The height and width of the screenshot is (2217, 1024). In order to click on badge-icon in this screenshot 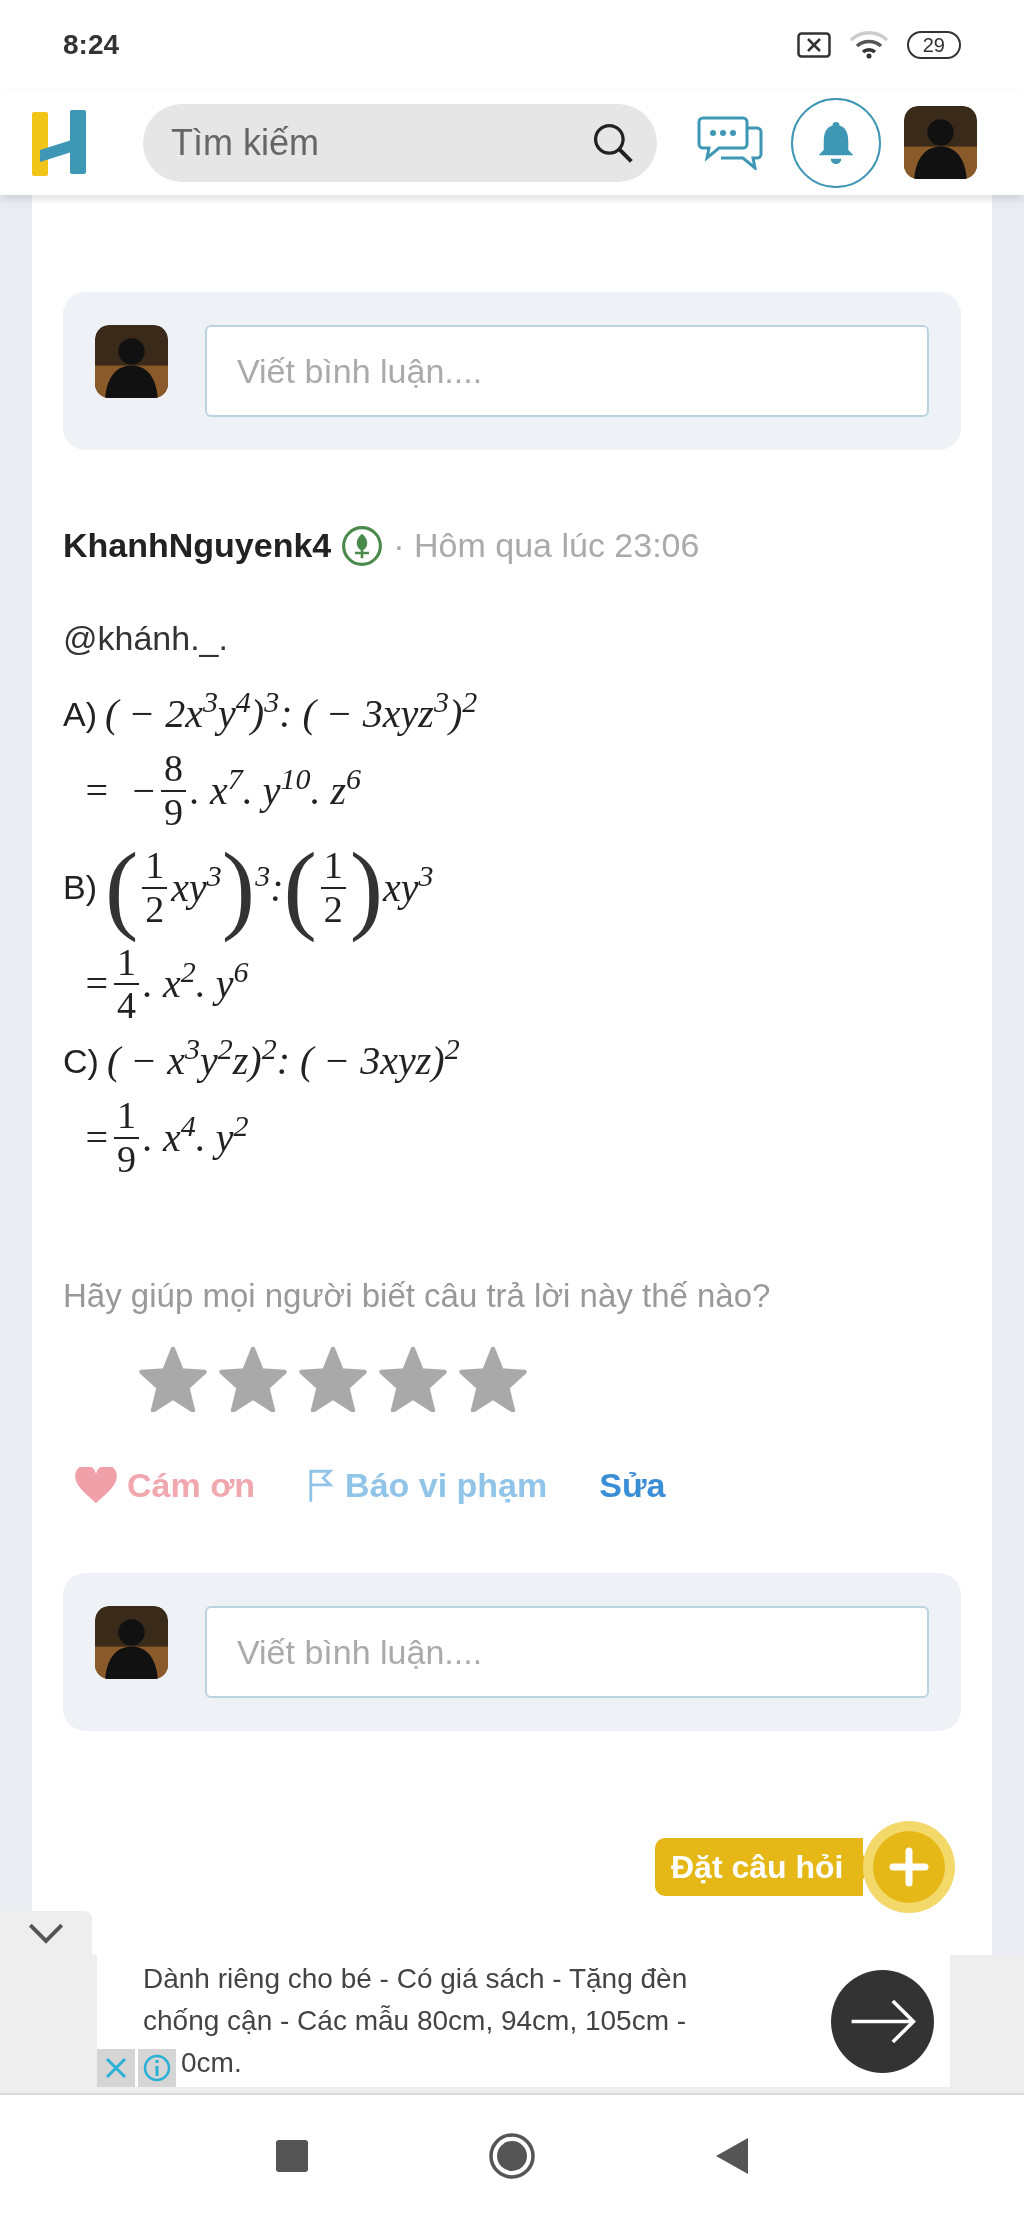, I will do `click(362, 545)`.